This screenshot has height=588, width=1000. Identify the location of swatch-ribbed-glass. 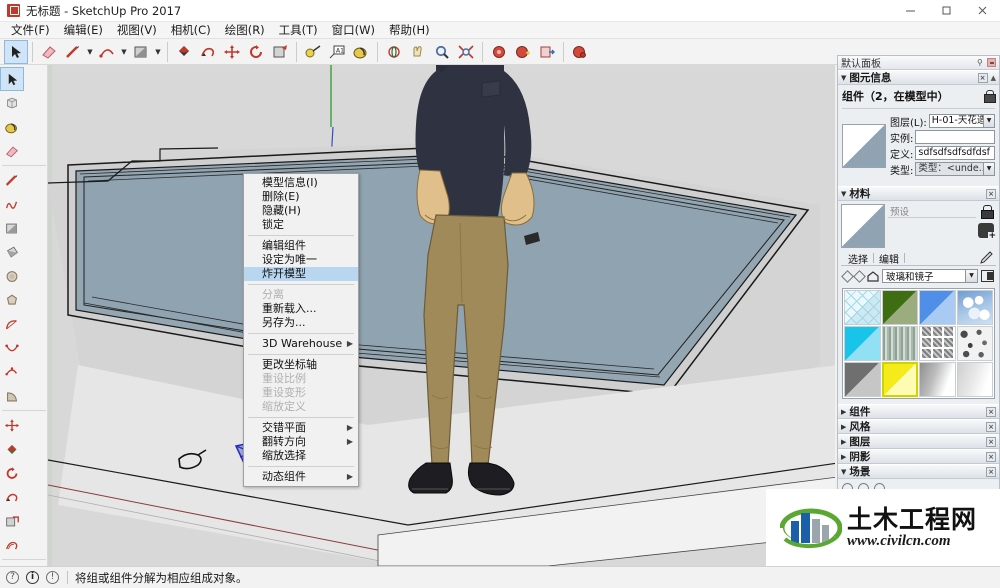
(899, 343).